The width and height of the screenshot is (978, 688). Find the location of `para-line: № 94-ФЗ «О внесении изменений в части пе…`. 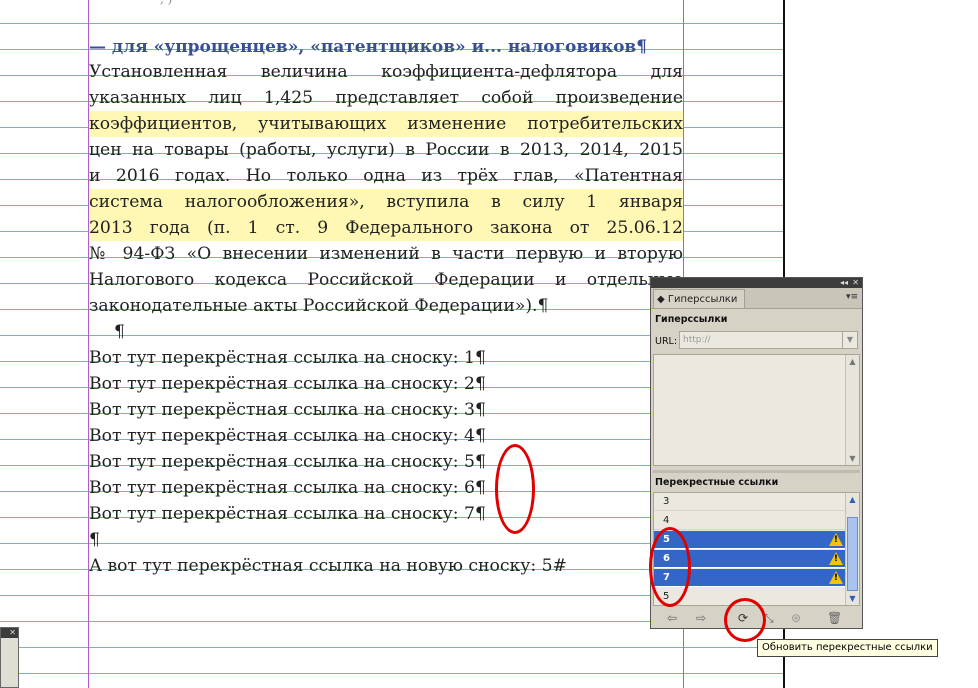

para-line: № 94-ФЗ «О внесении изменений в части пе… is located at coordinates (386, 254).